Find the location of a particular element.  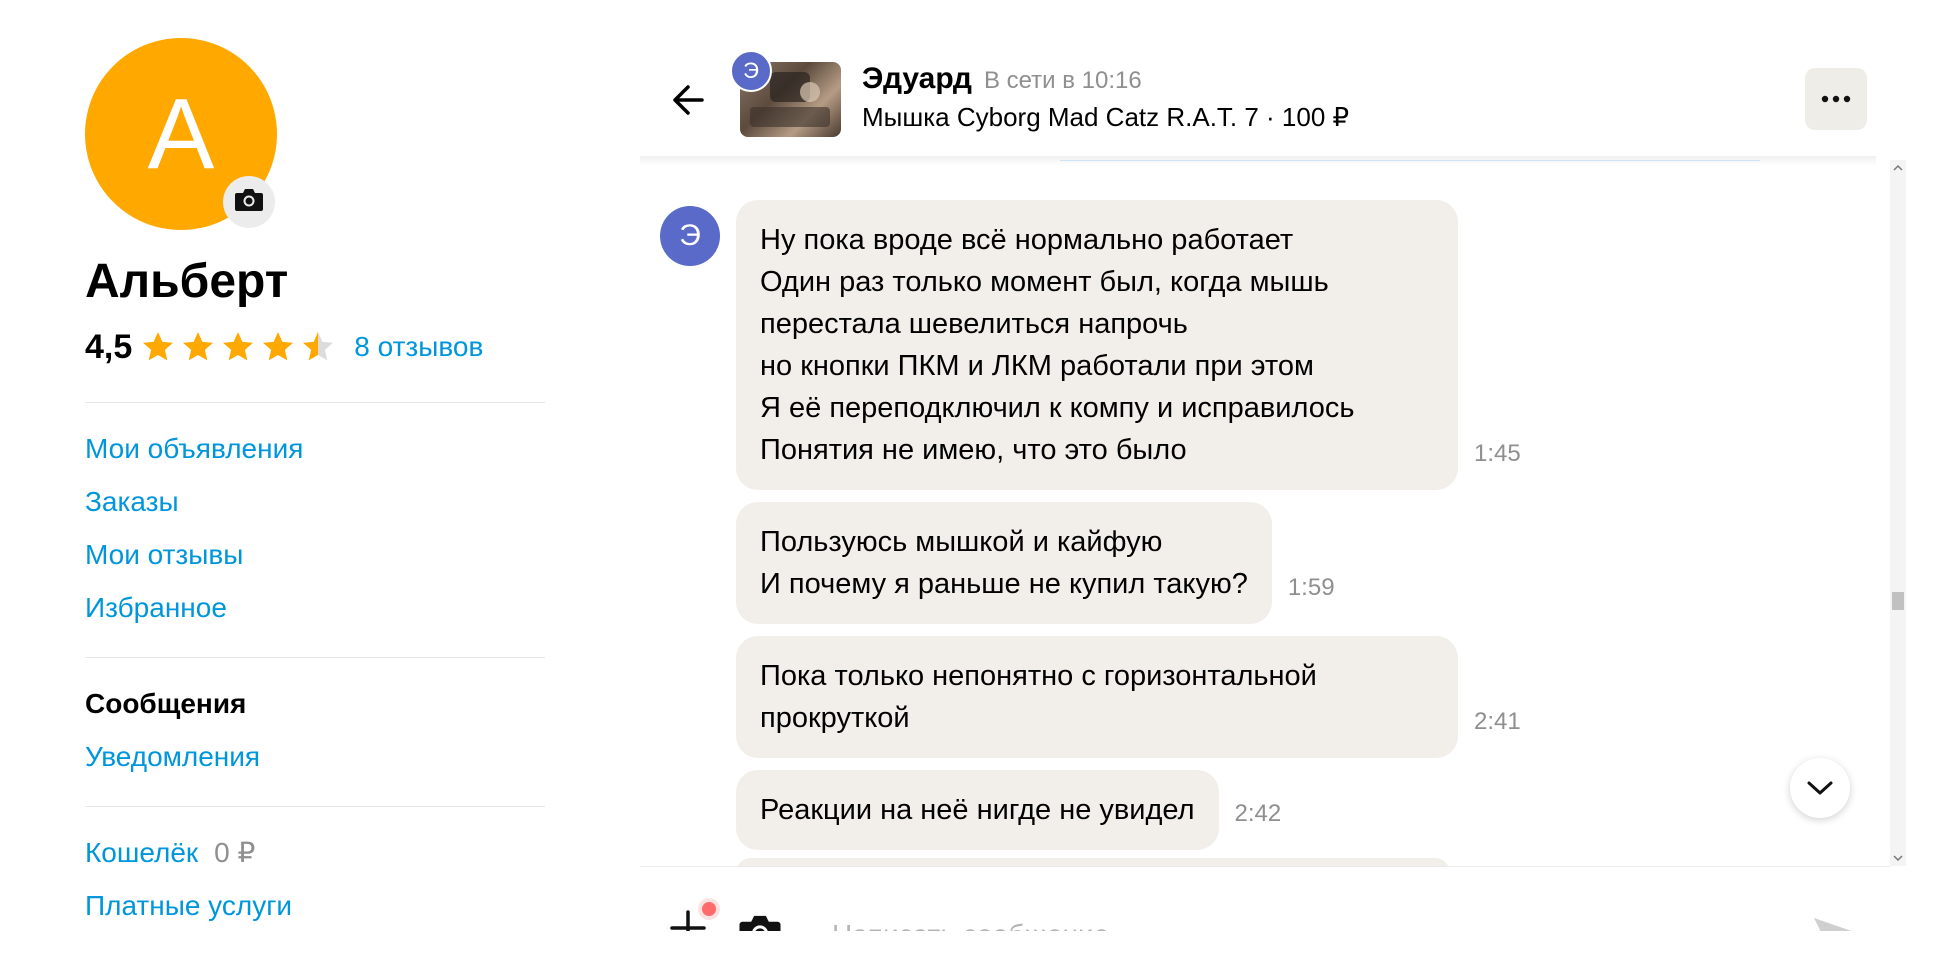

change-photo-button is located at coordinates (249, 202).